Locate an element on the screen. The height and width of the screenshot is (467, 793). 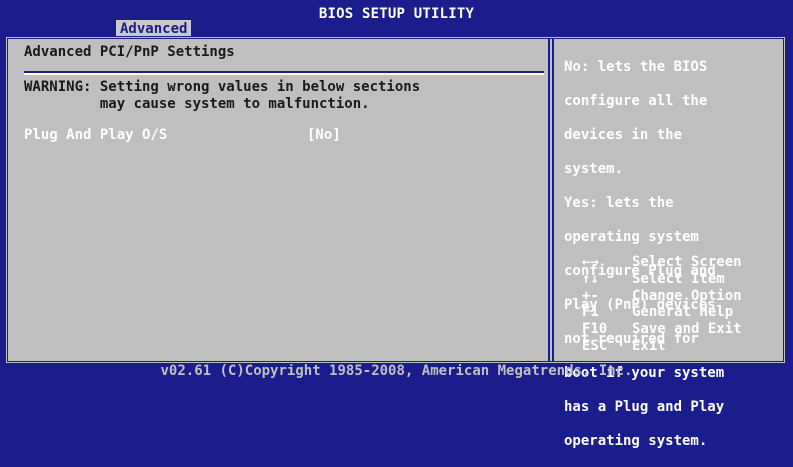
help-line: Yes: lets the is located at coordinates (619, 203).